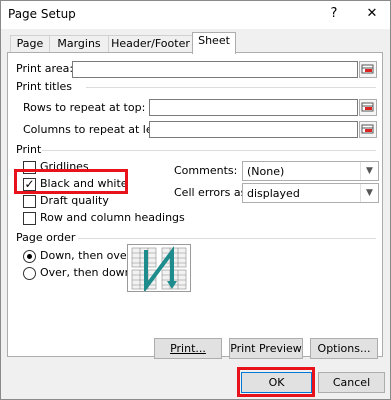 This screenshot has width=391, height=400. Describe the element at coordinates (42, 14) in the screenshot. I see `dialog-title: Page Setup` at that location.